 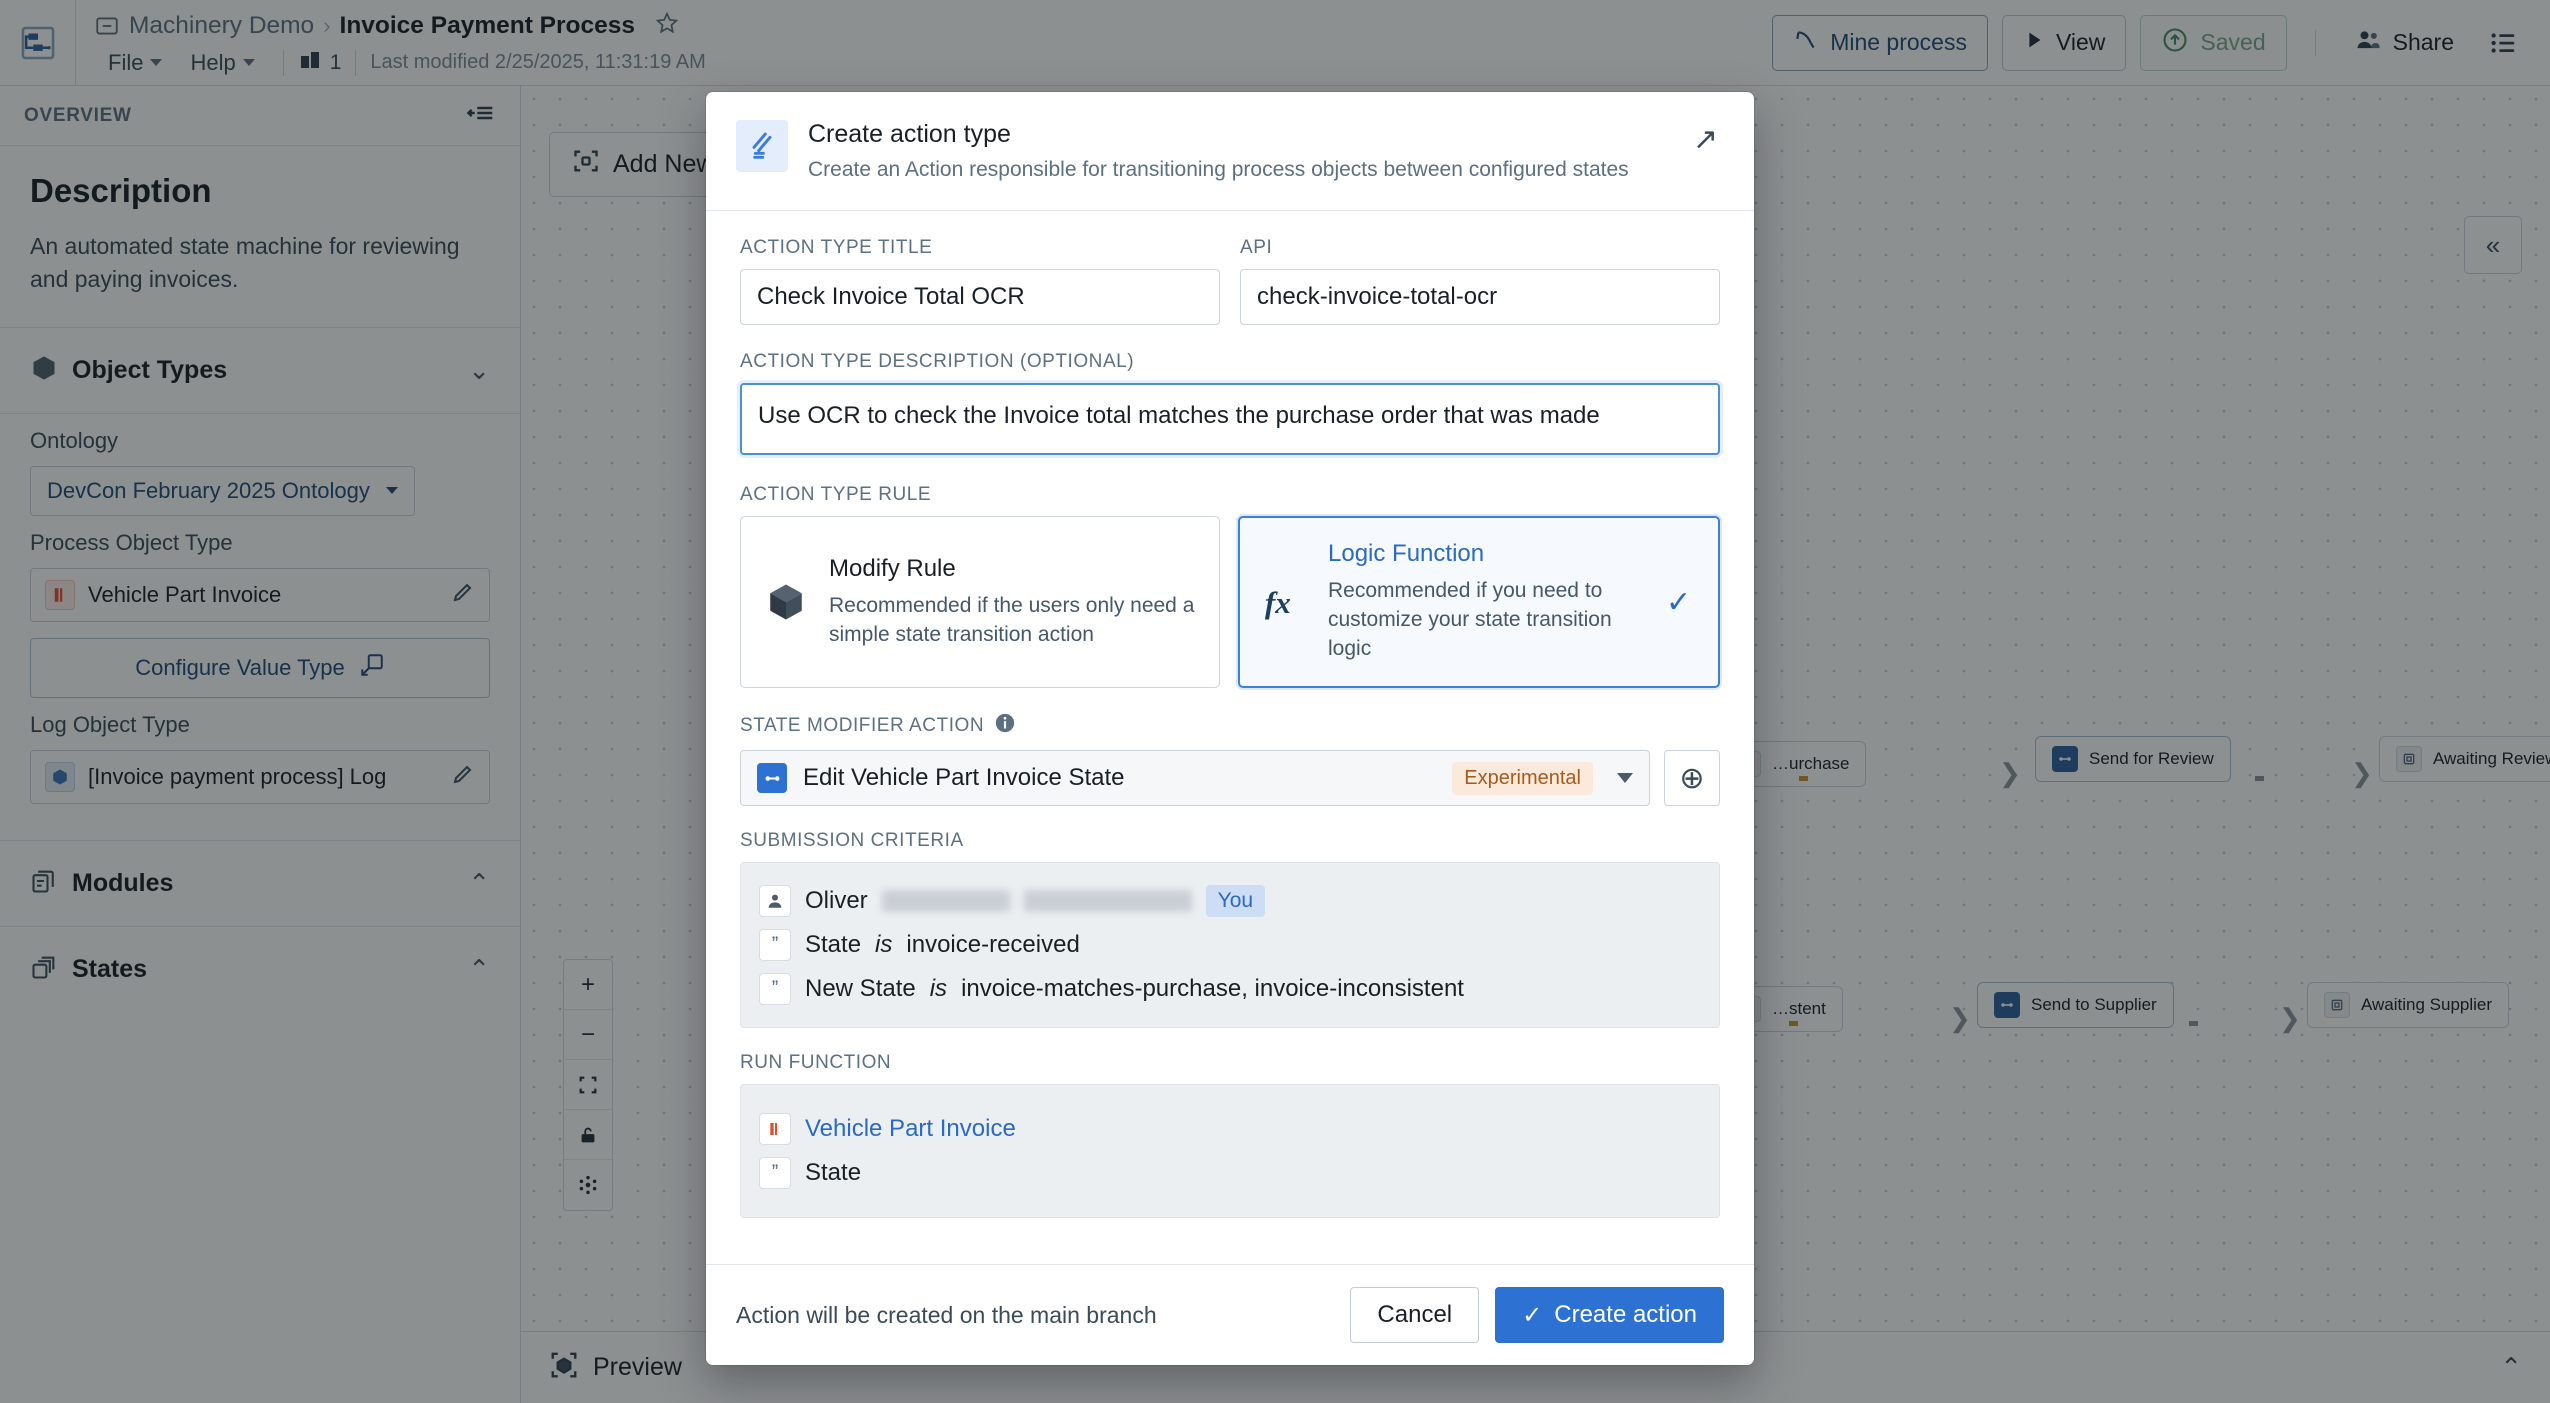 What do you see at coordinates (1230, 1129) in the screenshot?
I see `run-function-row-object: Vehicle Part Invoice` at bounding box center [1230, 1129].